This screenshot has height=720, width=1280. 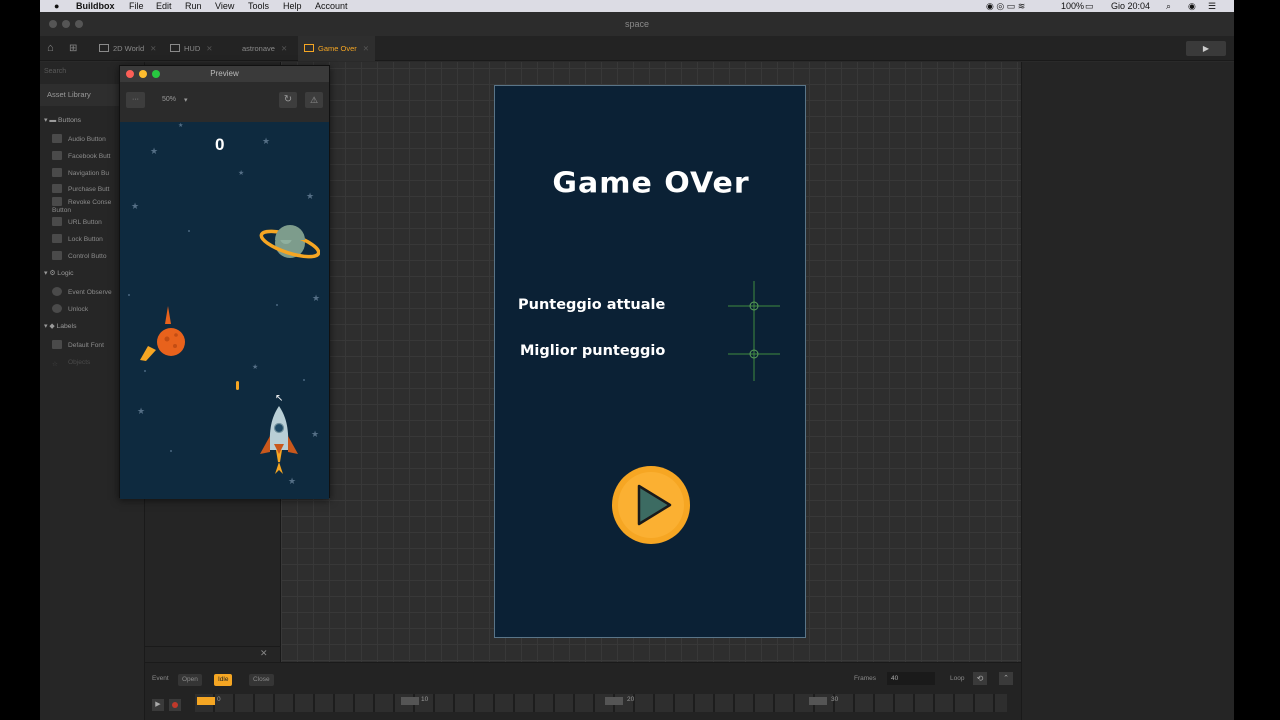 I want to click on hierarchy-icon: ⊞, so click(x=73, y=48).